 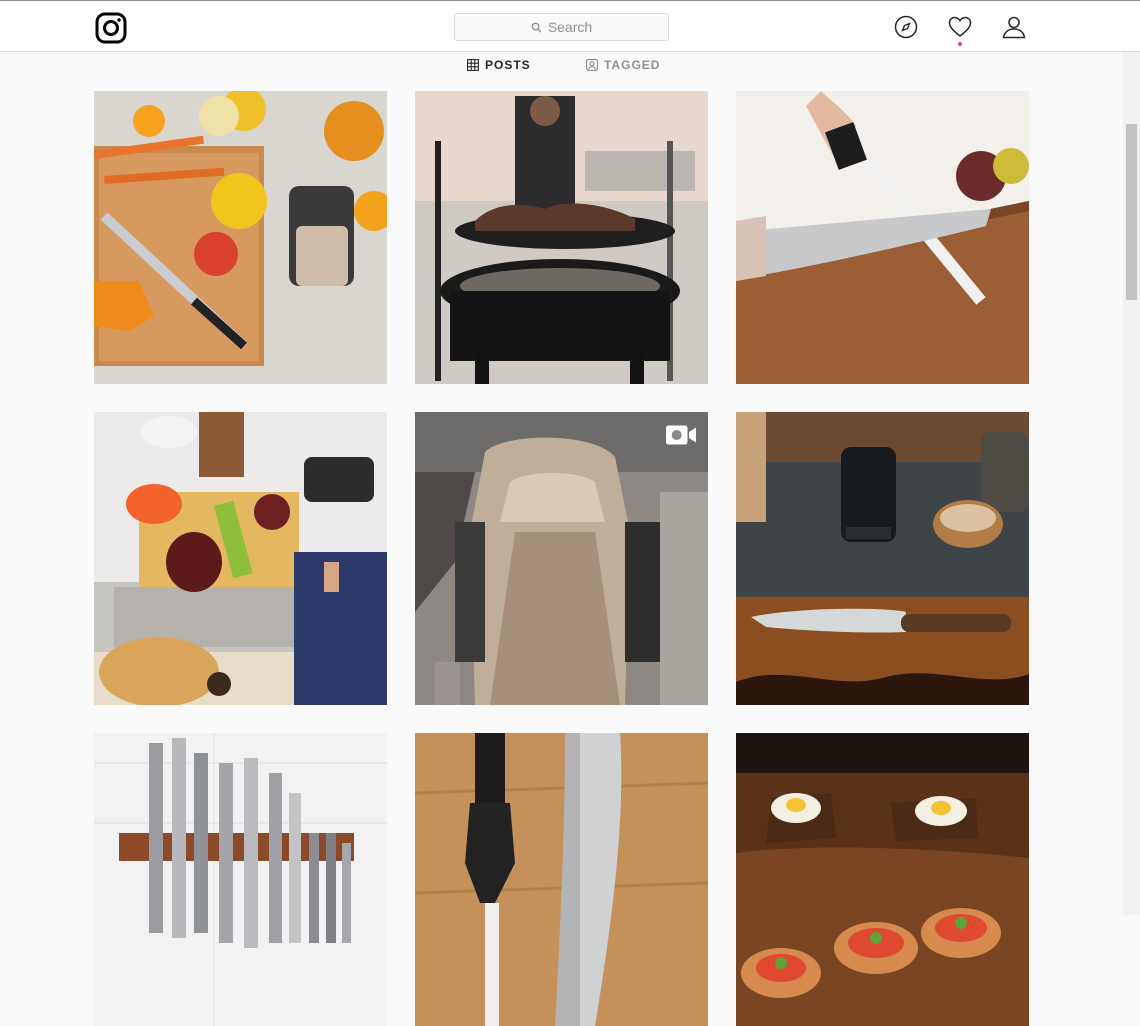 I want to click on tab-posts-label: POSTS, so click(x=508, y=65).